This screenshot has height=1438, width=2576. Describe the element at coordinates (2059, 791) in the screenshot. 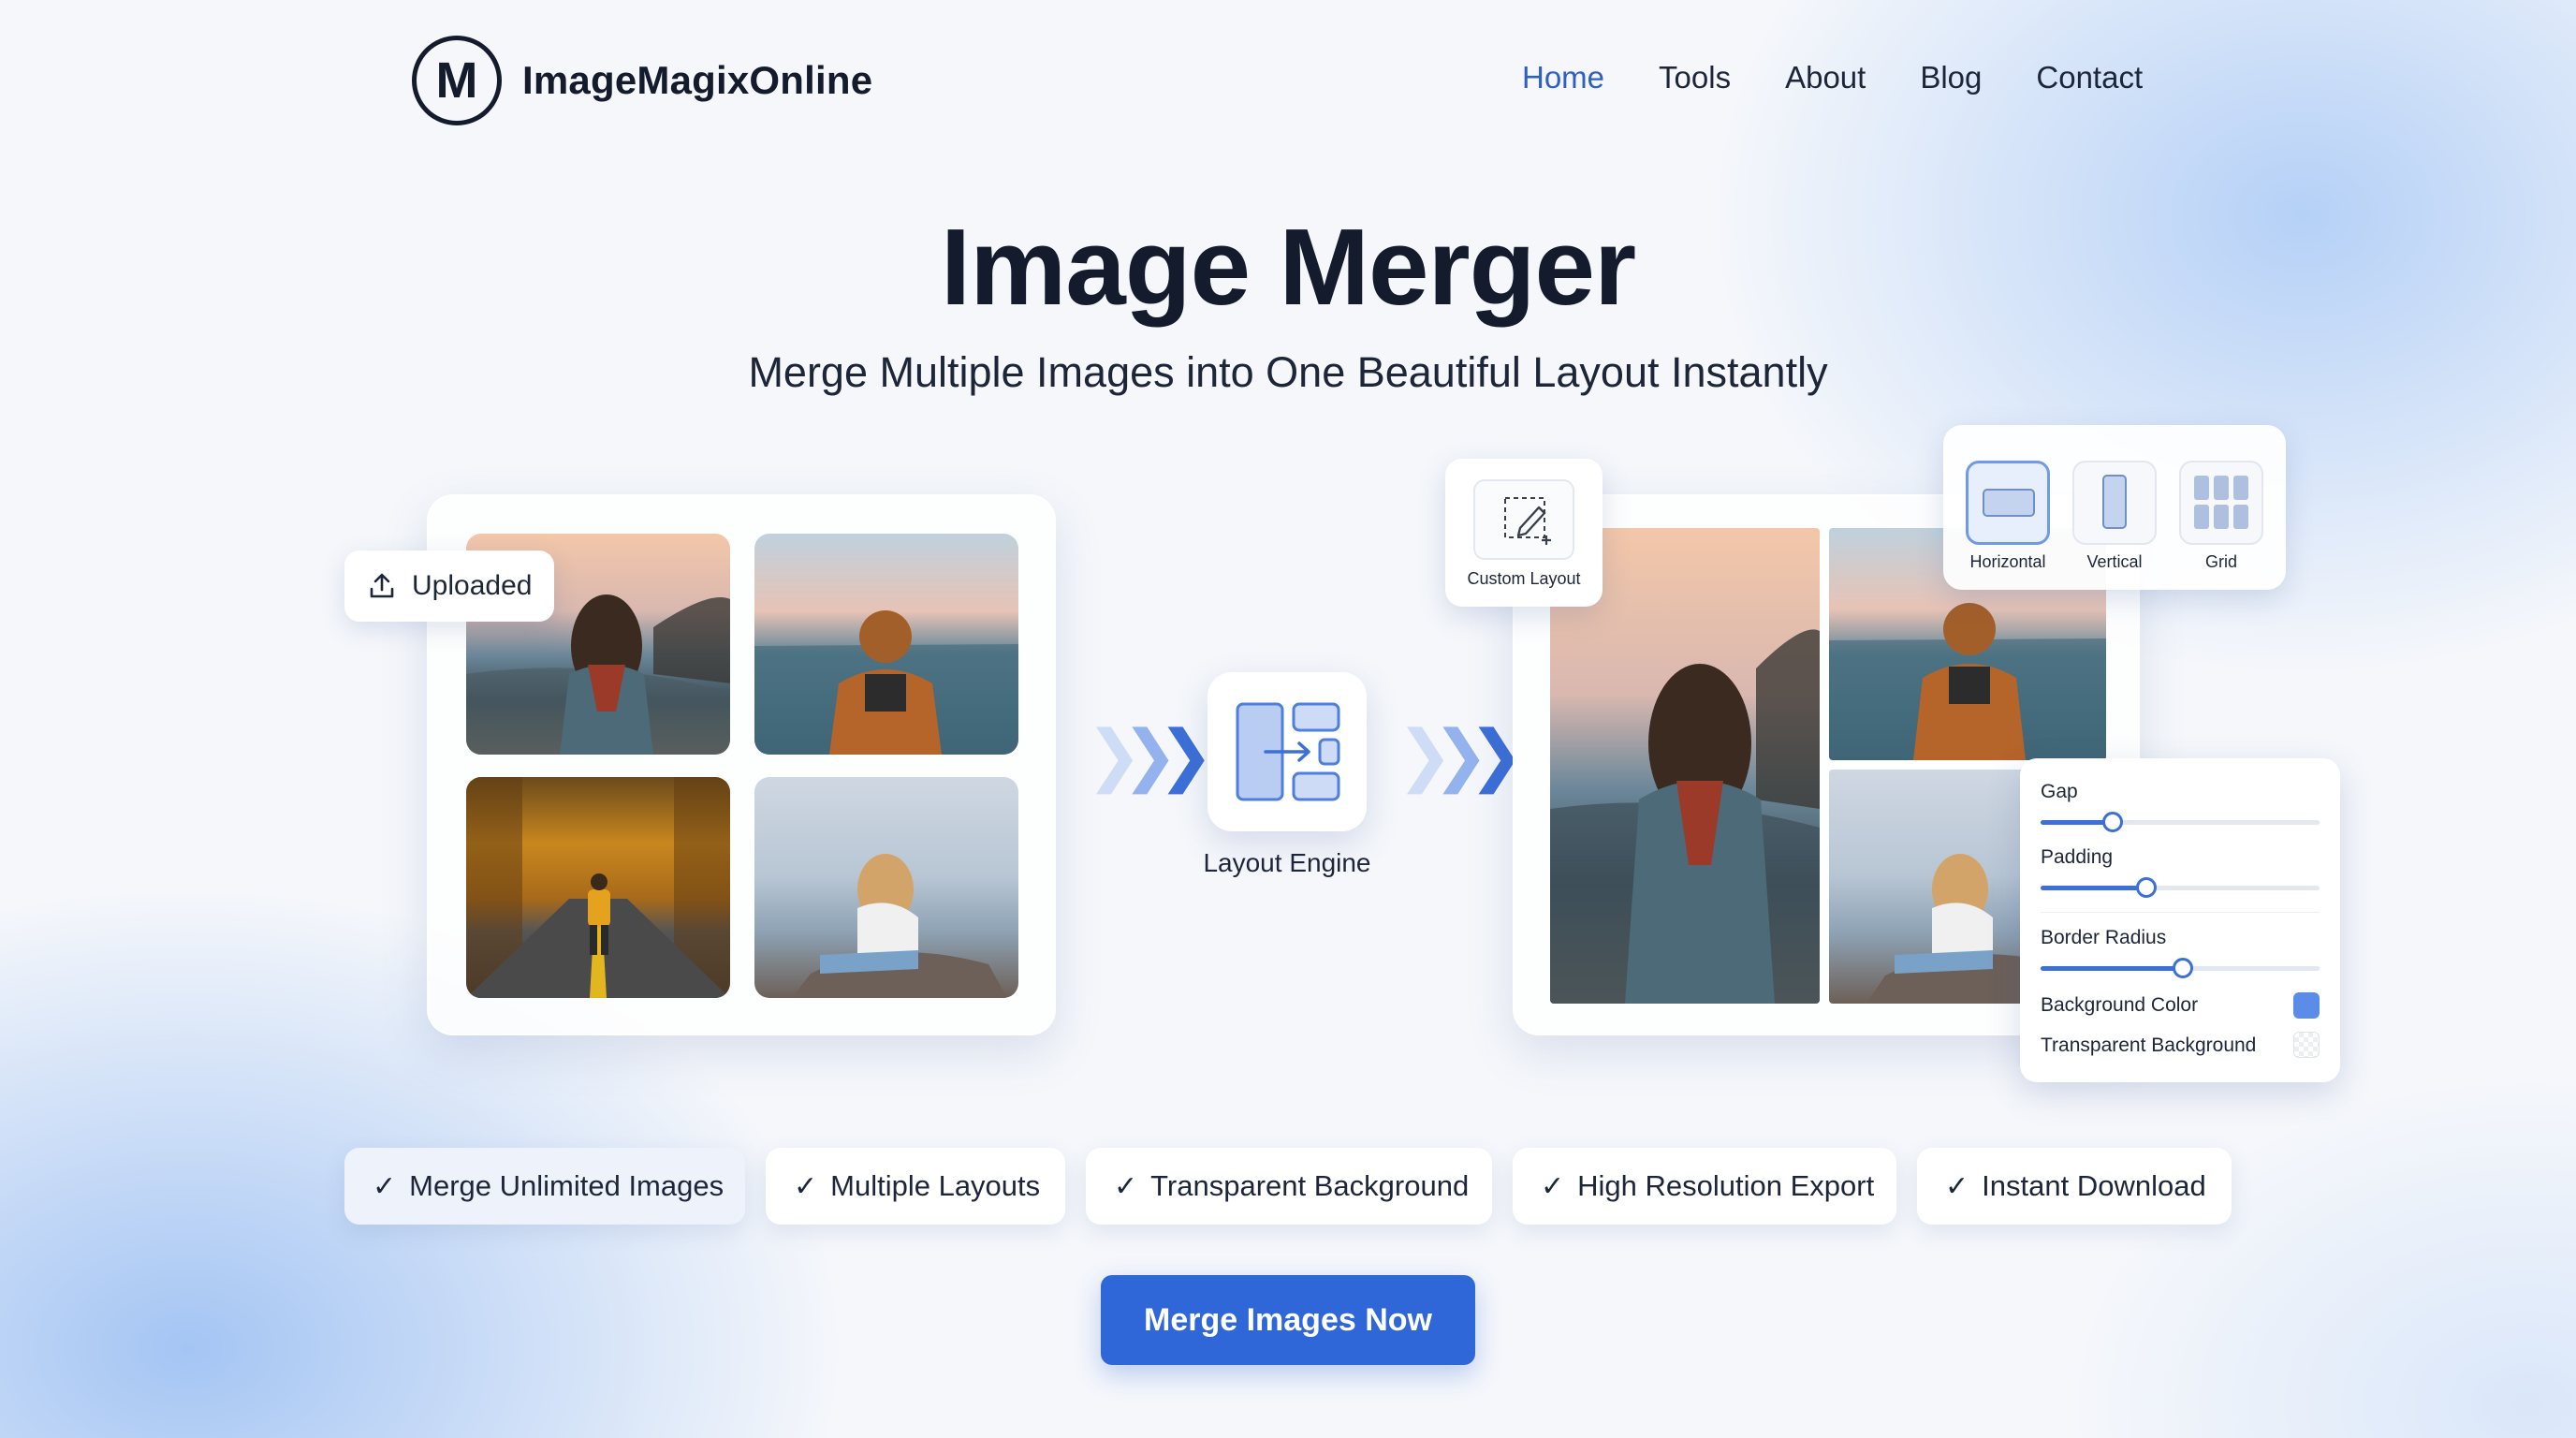

I see `gap-label: Gap` at that location.